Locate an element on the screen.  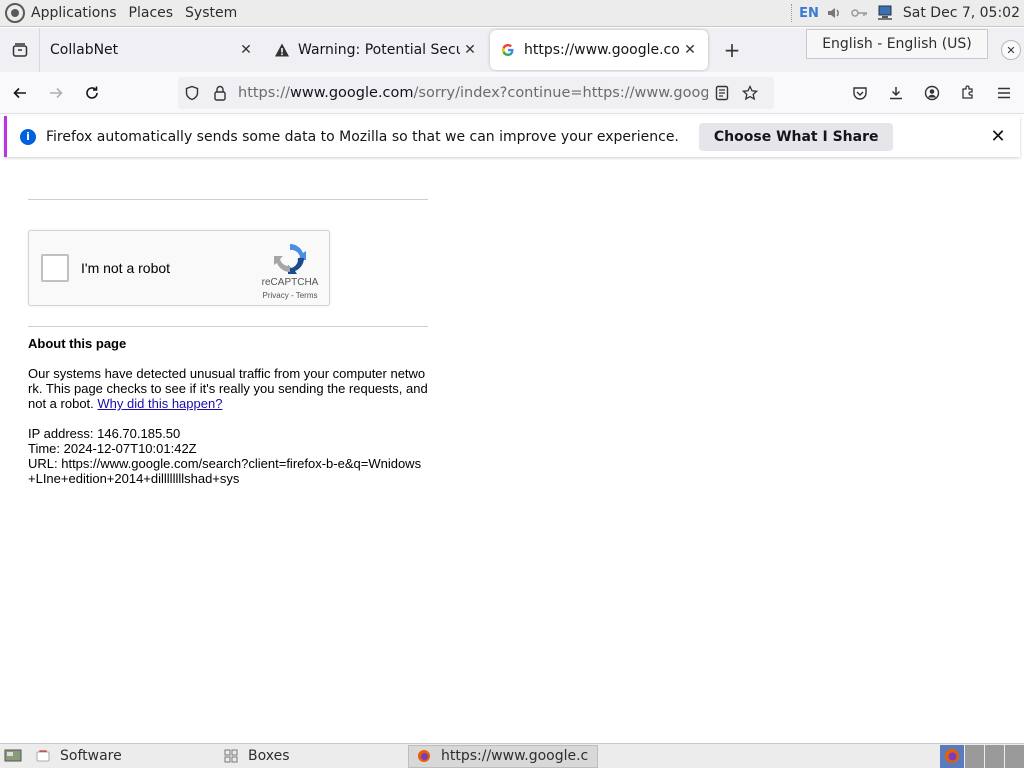
about-title: About this page is located at coordinates (77, 343).